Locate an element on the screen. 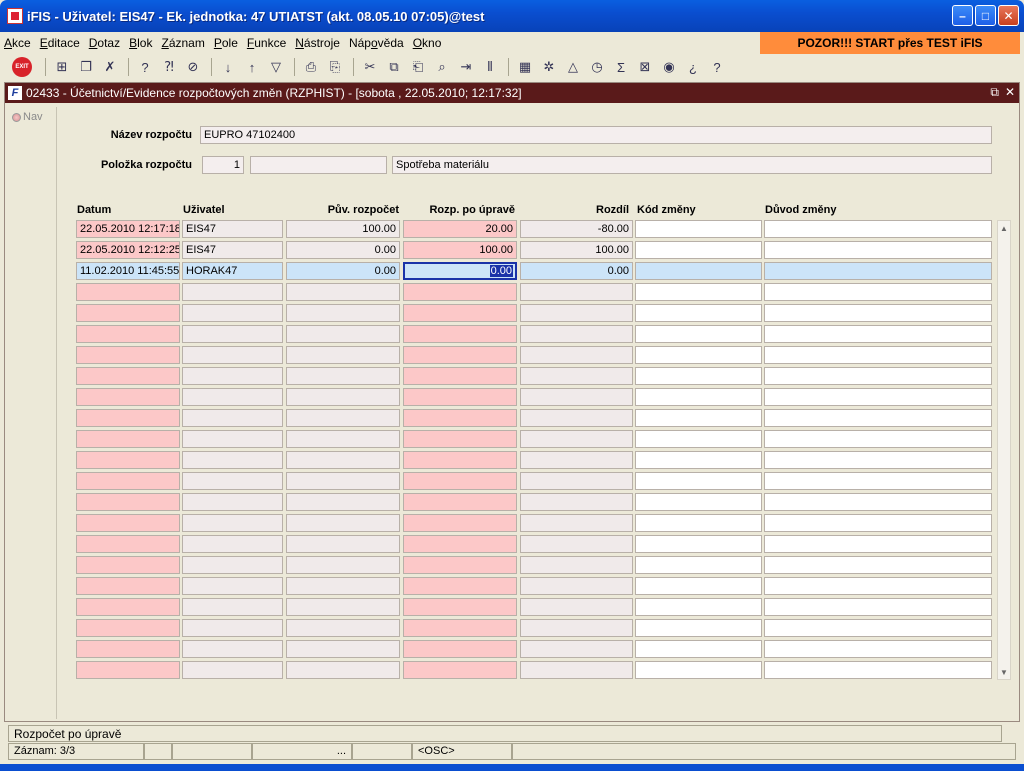 The width and height of the screenshot is (1024, 771). menu-item: Blok is located at coordinates (141, 43).